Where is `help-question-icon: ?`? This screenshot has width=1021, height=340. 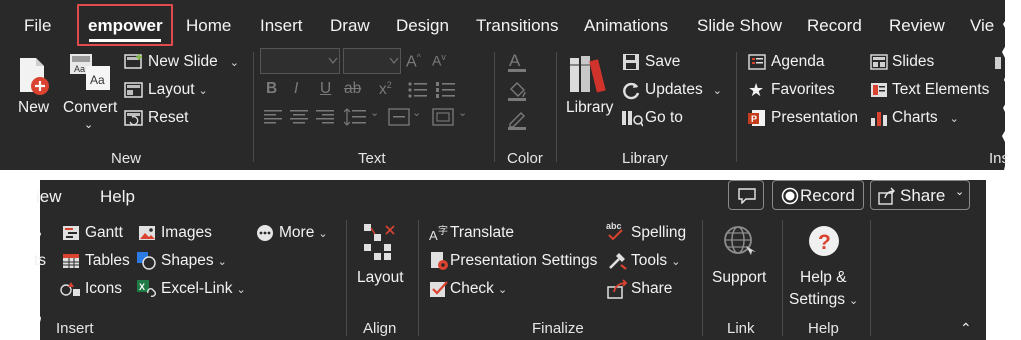 help-question-icon: ? is located at coordinates (824, 243).